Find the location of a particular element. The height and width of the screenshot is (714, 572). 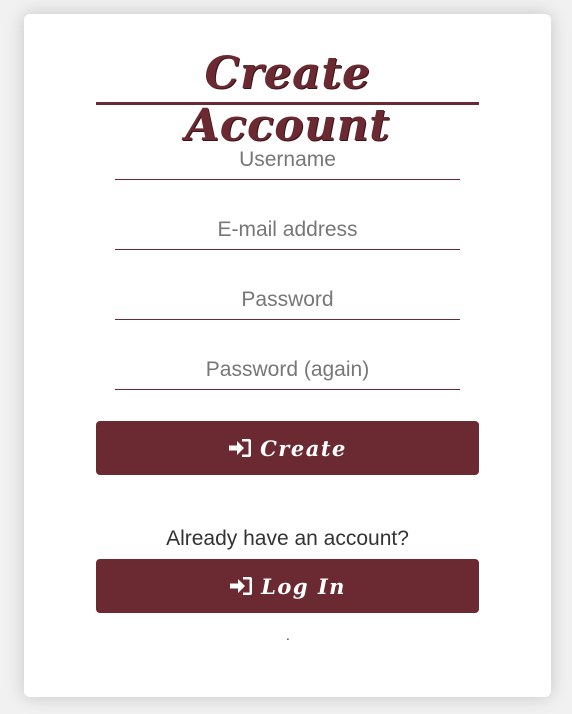

login-prompt: Already have an account? is located at coordinates (287, 538).